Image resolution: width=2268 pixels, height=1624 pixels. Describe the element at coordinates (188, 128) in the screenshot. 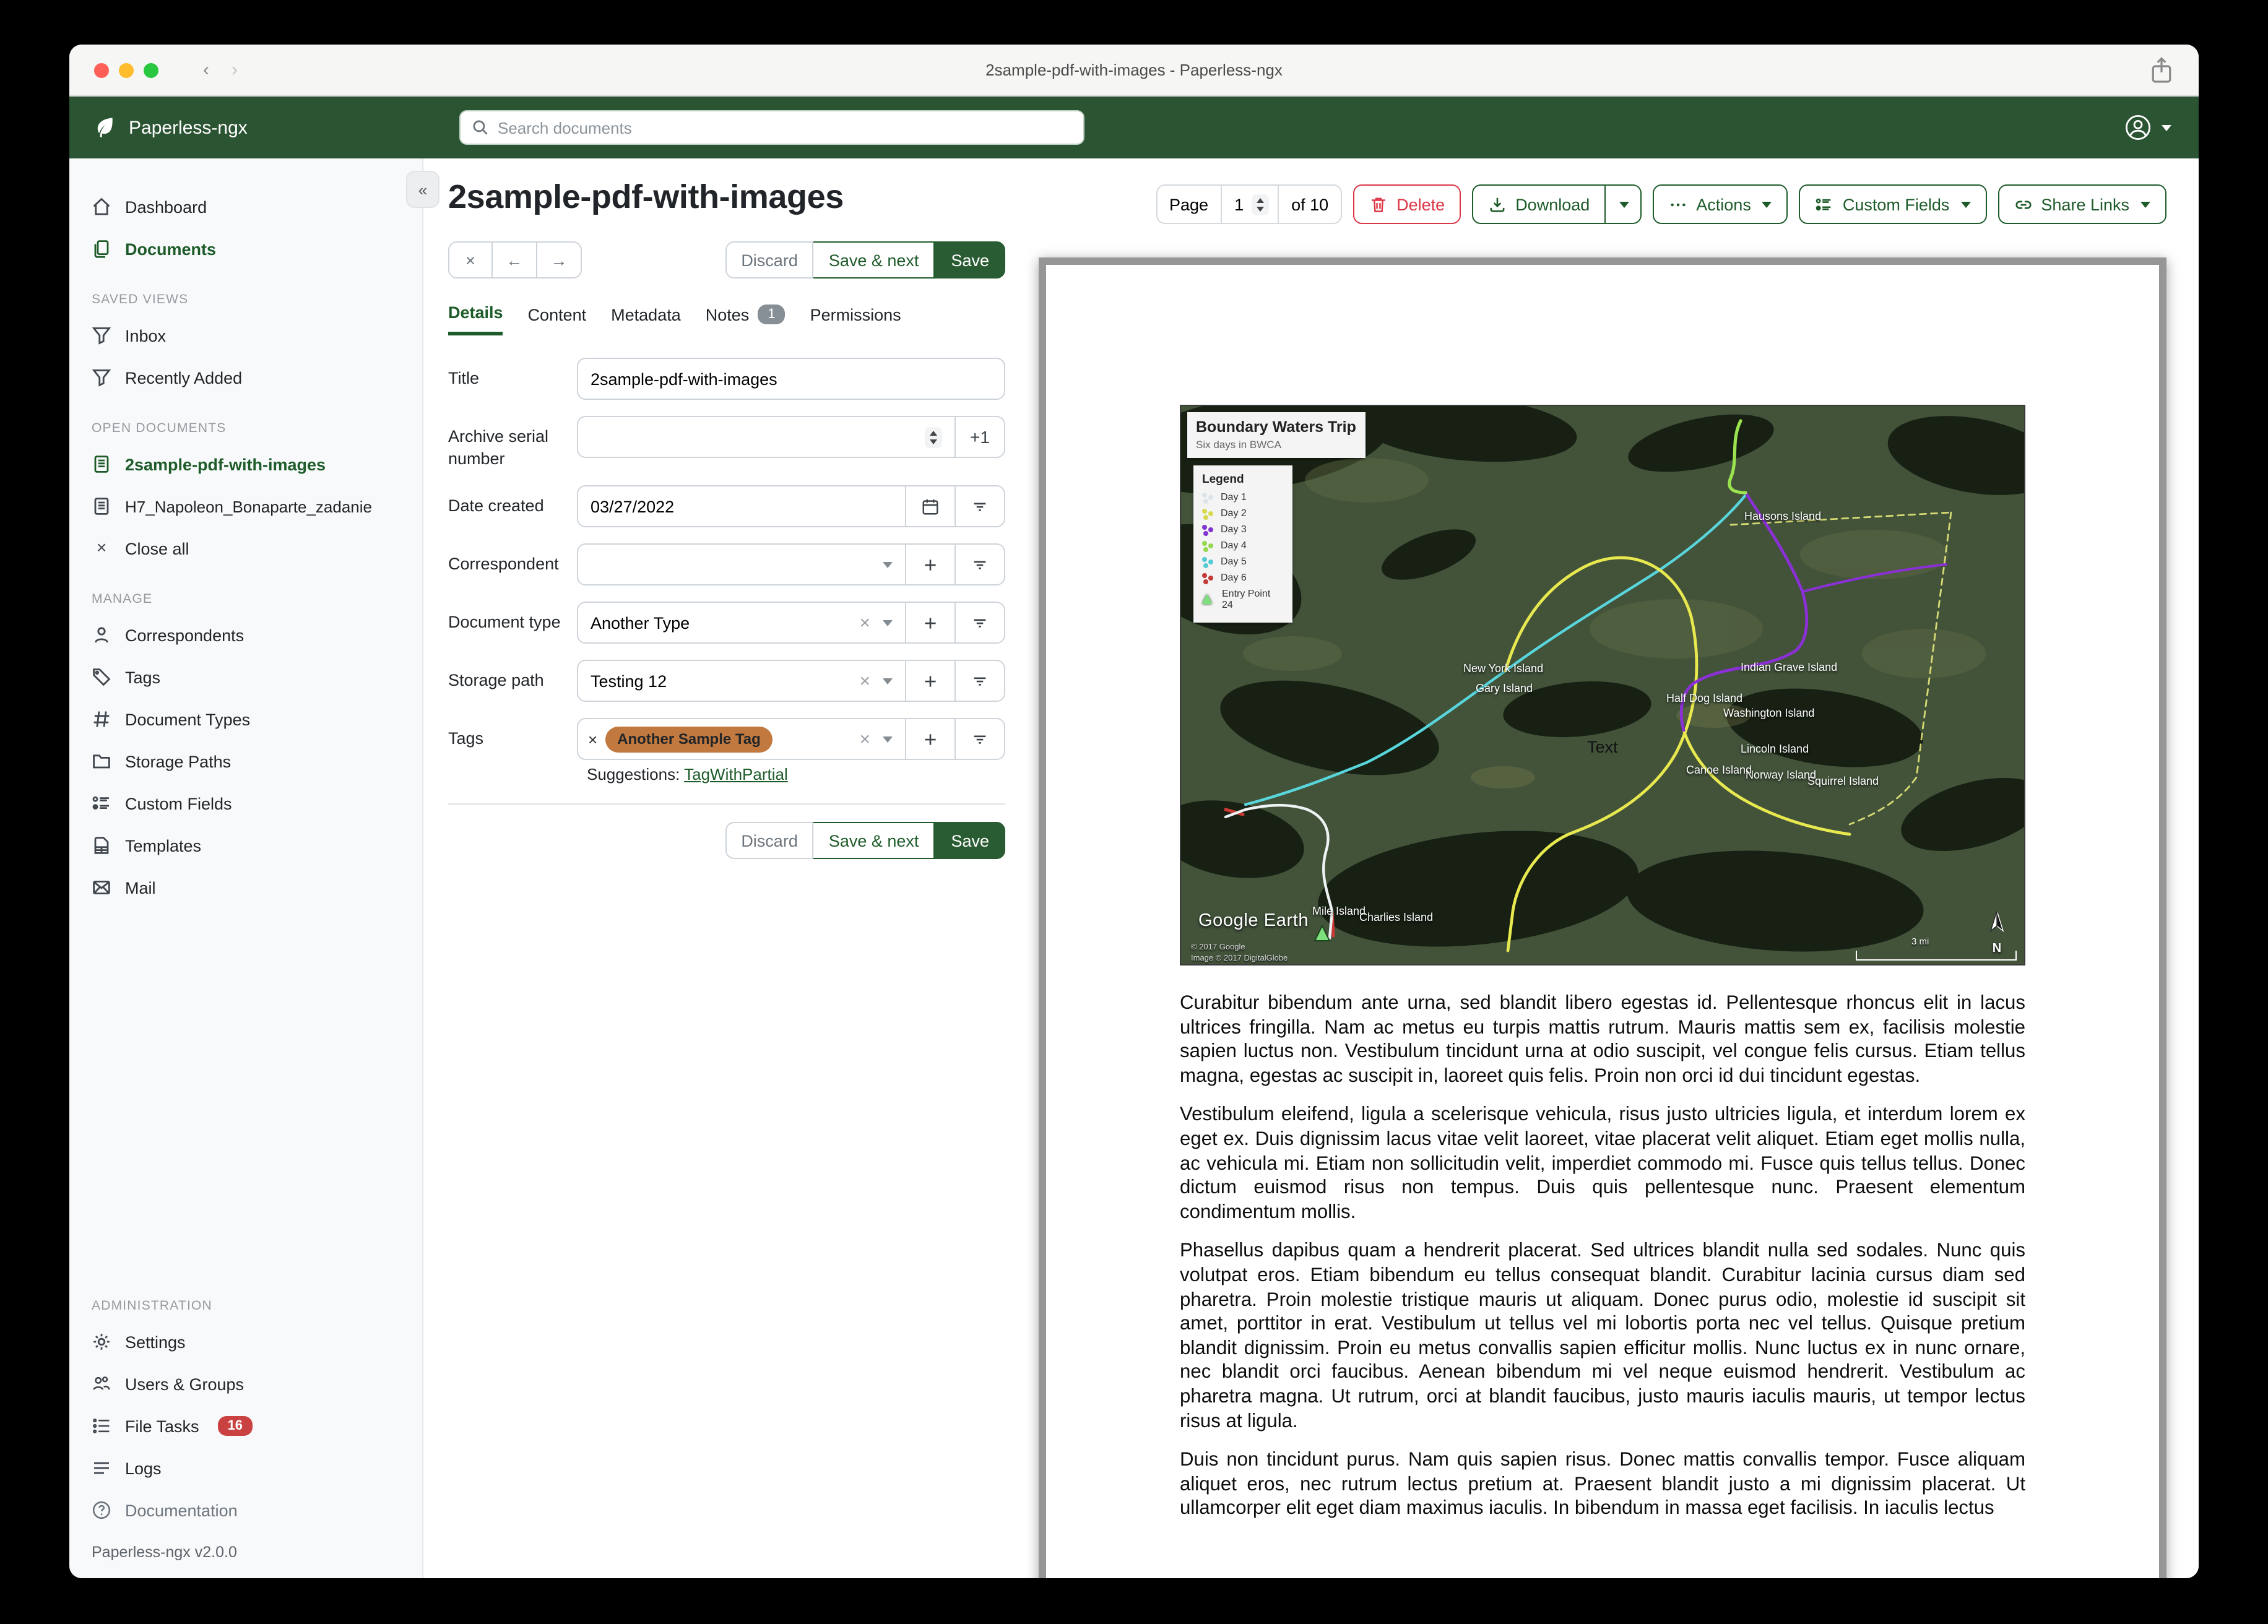

I see `brand-name: Paperless-ngx` at that location.